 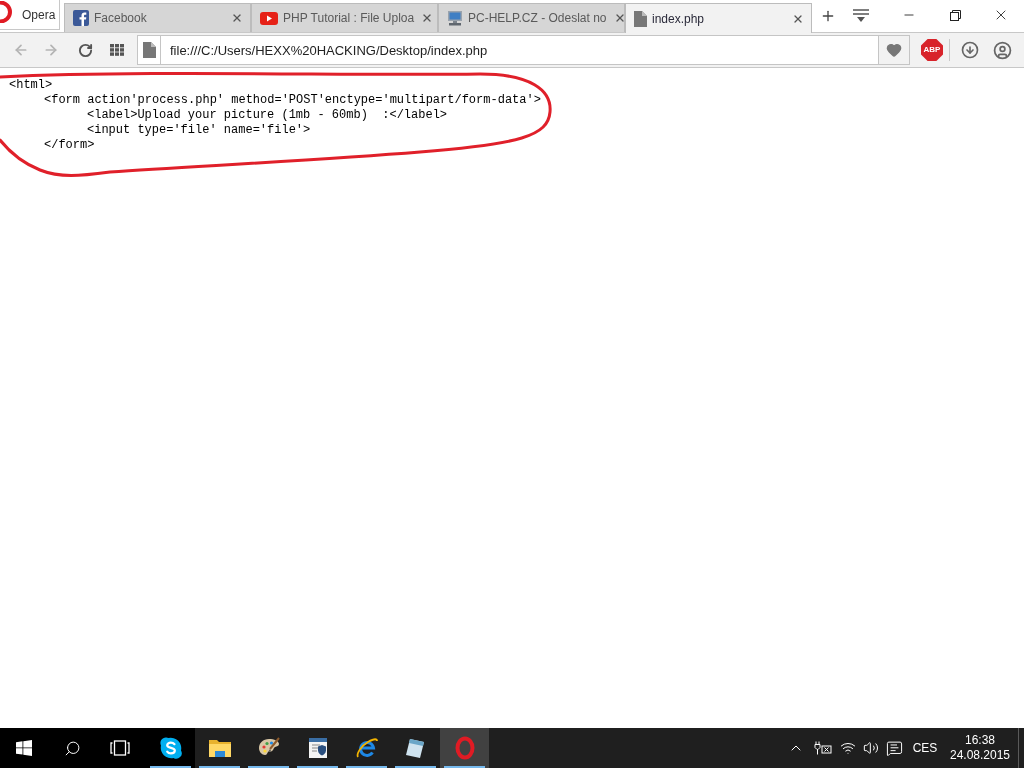 I want to click on speaker-icon, so click(x=871, y=748).